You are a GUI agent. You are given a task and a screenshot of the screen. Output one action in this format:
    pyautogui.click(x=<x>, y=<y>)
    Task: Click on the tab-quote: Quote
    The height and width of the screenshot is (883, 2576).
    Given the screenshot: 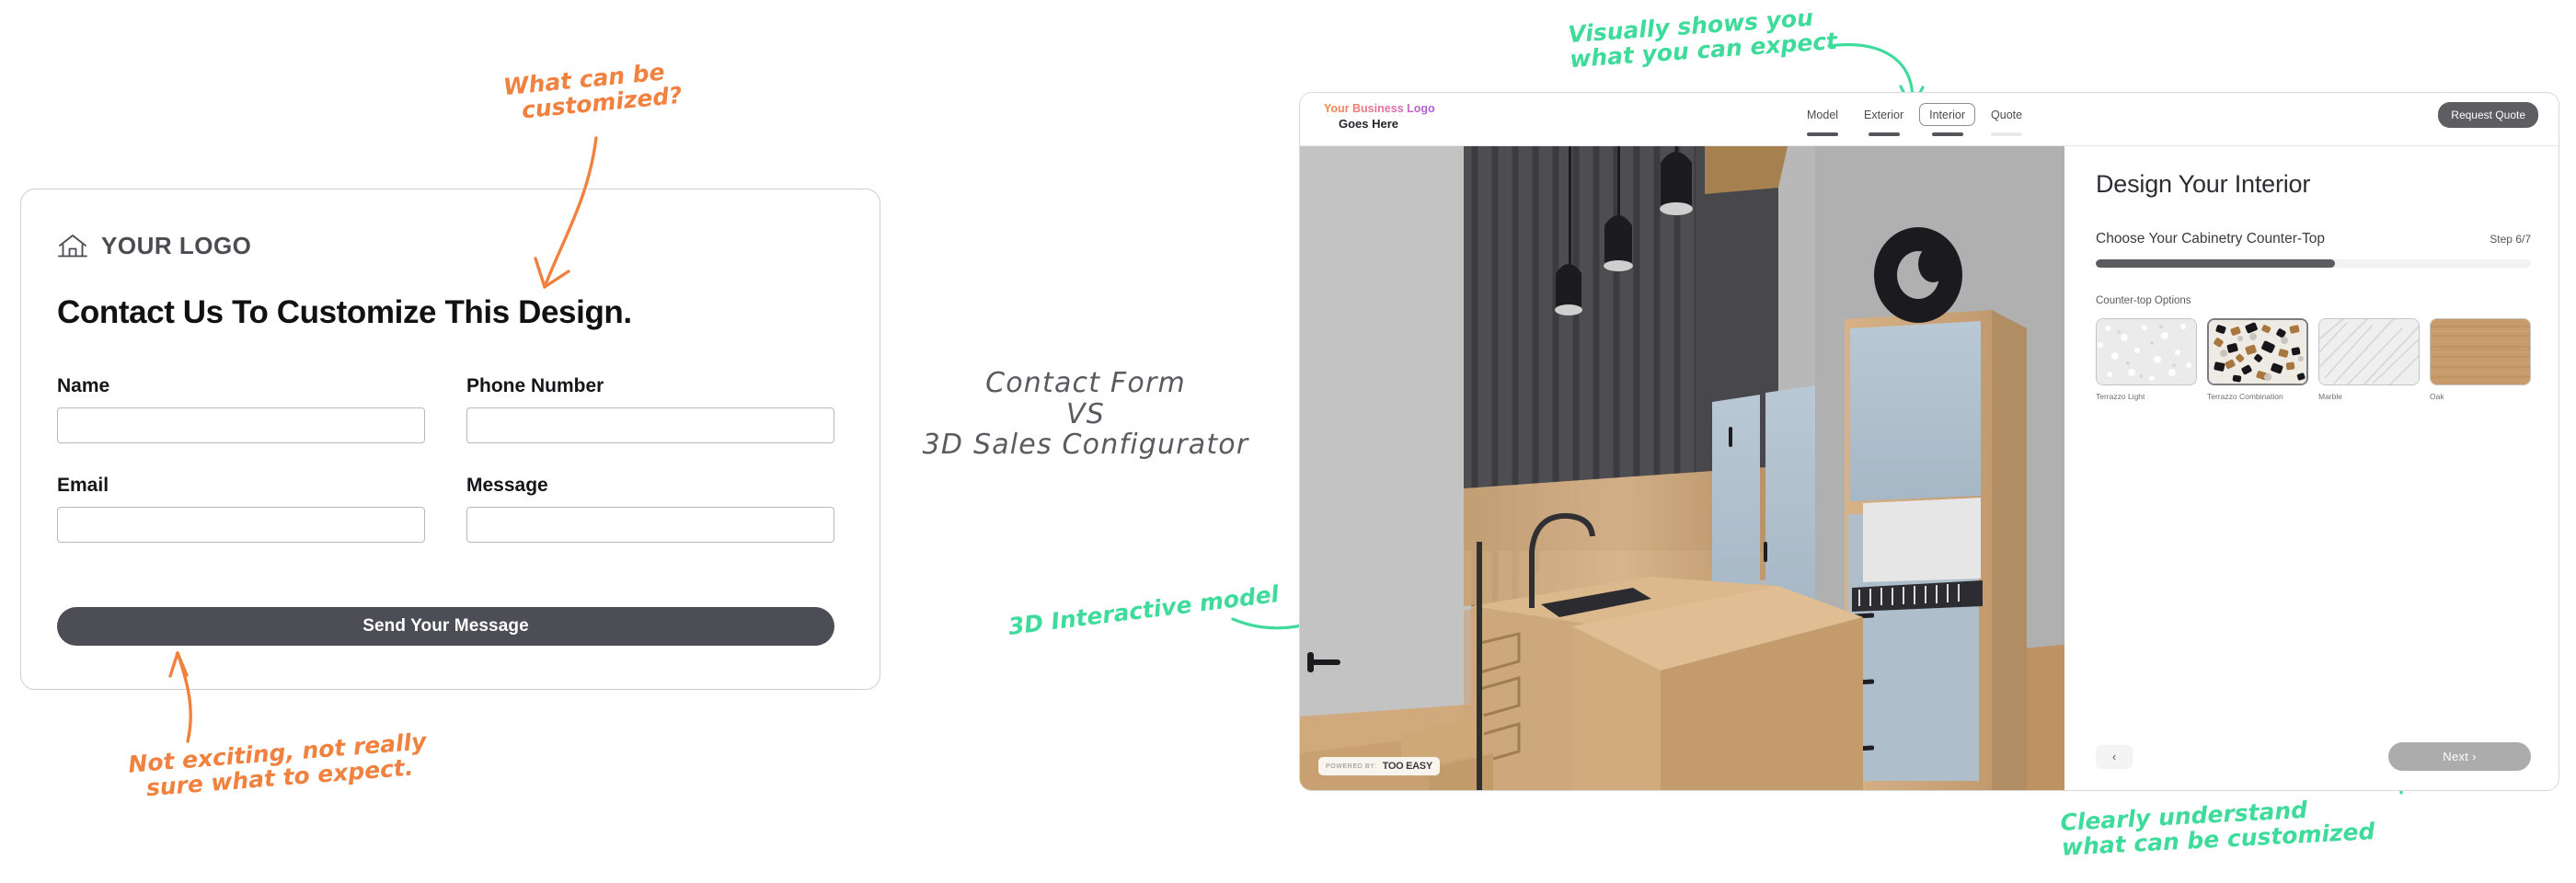 What is the action you would take?
    pyautogui.click(x=2006, y=114)
    